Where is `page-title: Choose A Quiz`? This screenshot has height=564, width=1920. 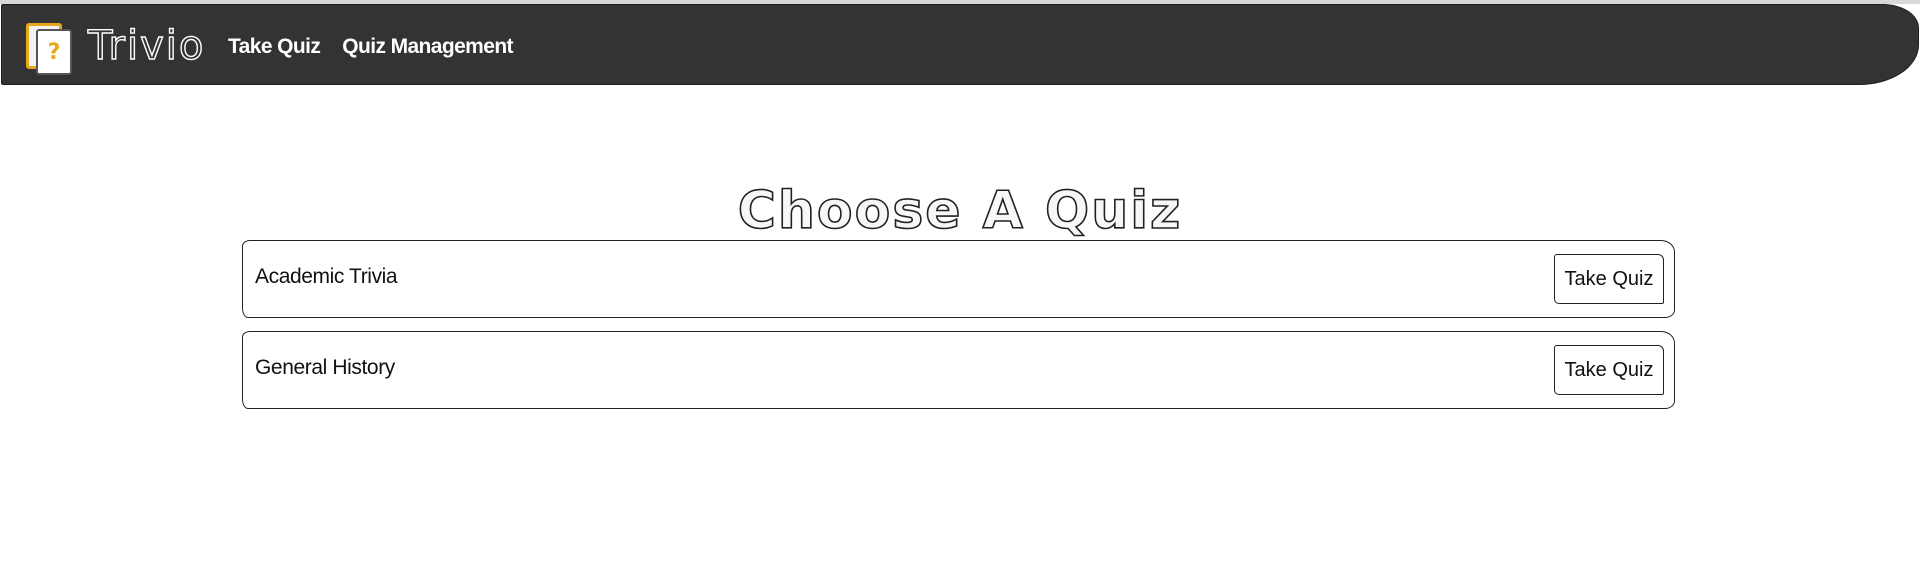
page-title: Choose A Quiz is located at coordinates (960, 210).